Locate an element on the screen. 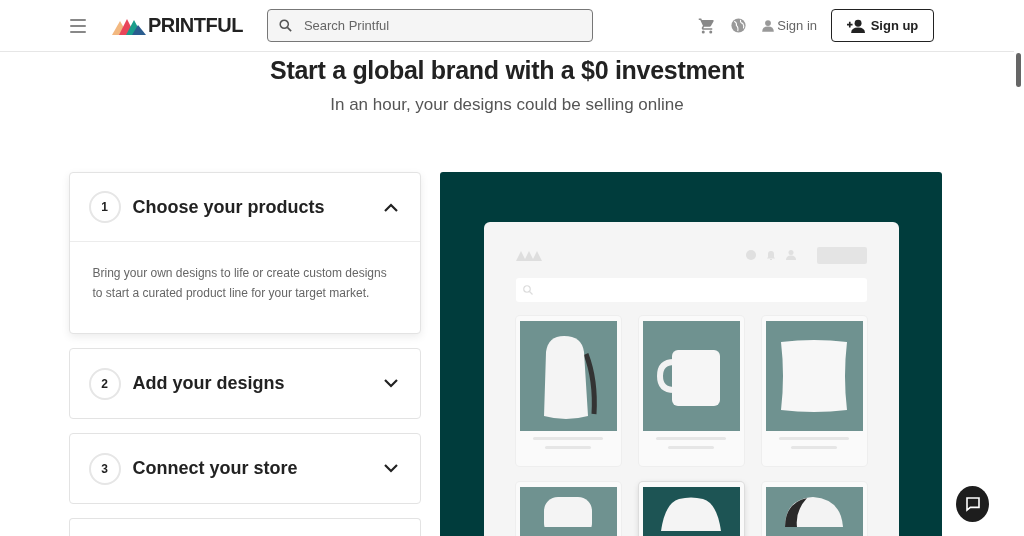 The width and height of the screenshot is (1024, 536). logo-text: PRINTFUL is located at coordinates (195, 25).